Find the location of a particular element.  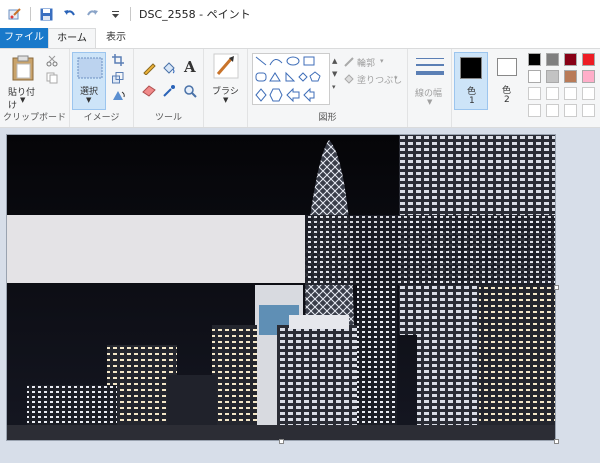

brushes-group: ブラシ ▼ is located at coordinates (226, 88).